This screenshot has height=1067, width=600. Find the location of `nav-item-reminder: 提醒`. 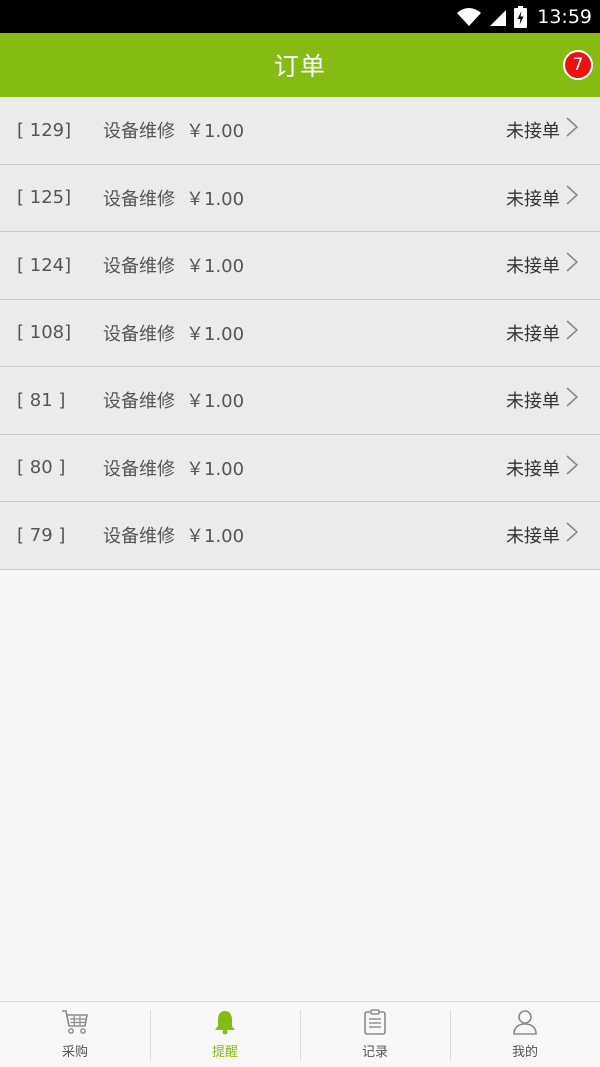

nav-item-reminder: 提醒 is located at coordinates (225, 1034).